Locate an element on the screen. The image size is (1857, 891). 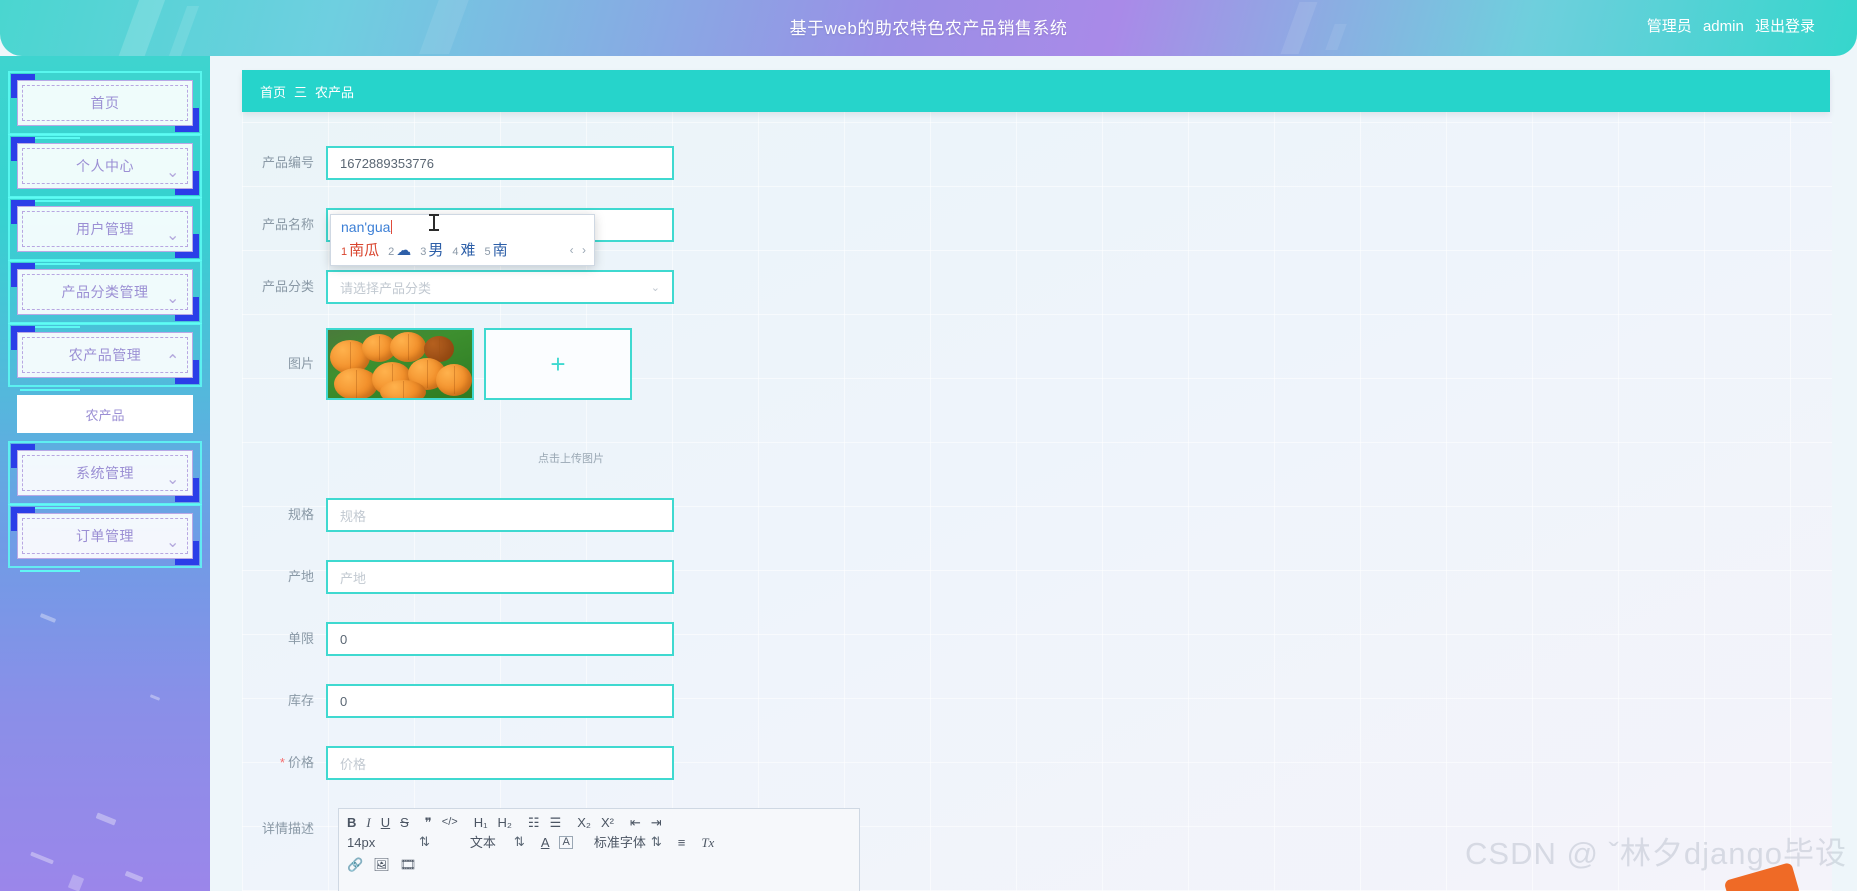
pumpkin-shape is located at coordinates (408, 347).